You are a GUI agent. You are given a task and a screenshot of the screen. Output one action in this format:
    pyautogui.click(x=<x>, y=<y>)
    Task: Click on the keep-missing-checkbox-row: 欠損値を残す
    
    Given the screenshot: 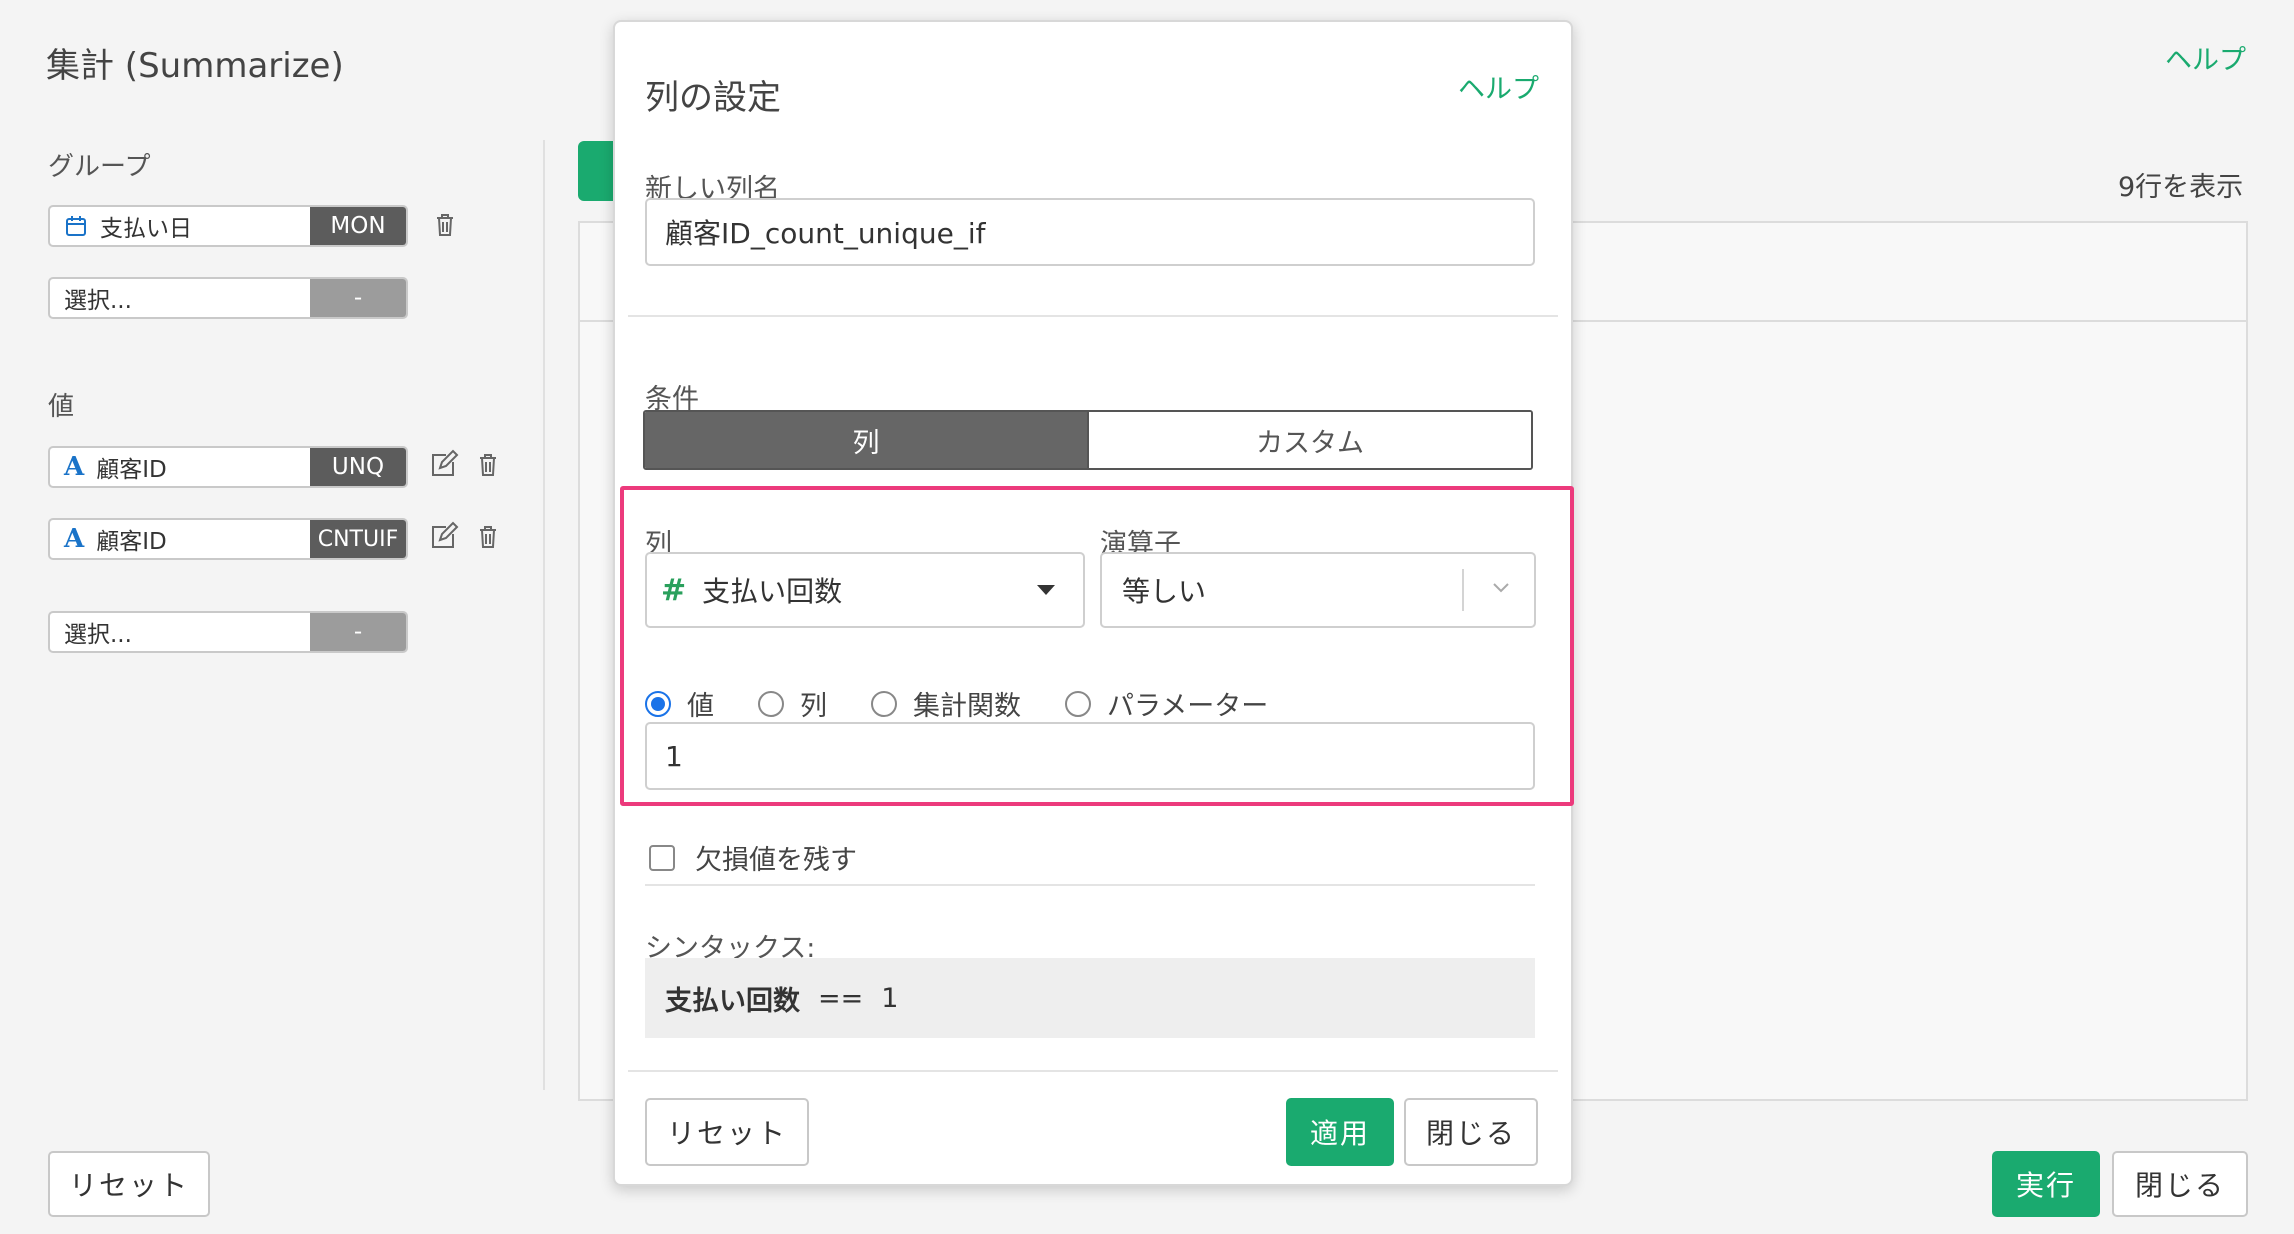 What is the action you would take?
    pyautogui.click(x=753, y=857)
    